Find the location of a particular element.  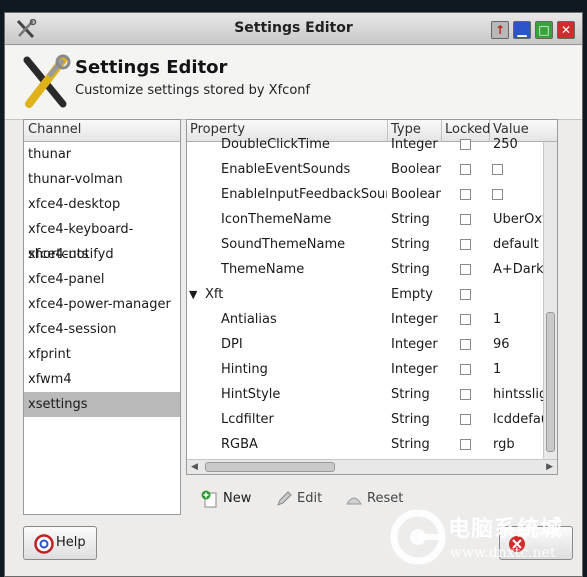

channel-item: xfce4-power-manager is located at coordinates (102, 304).